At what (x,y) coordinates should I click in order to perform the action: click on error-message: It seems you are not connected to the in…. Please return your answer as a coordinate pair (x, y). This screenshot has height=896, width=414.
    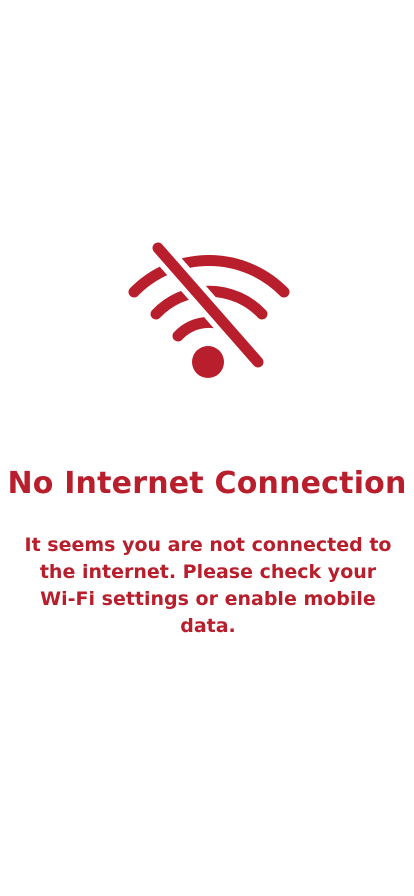
    Looking at the image, I should click on (208, 585).